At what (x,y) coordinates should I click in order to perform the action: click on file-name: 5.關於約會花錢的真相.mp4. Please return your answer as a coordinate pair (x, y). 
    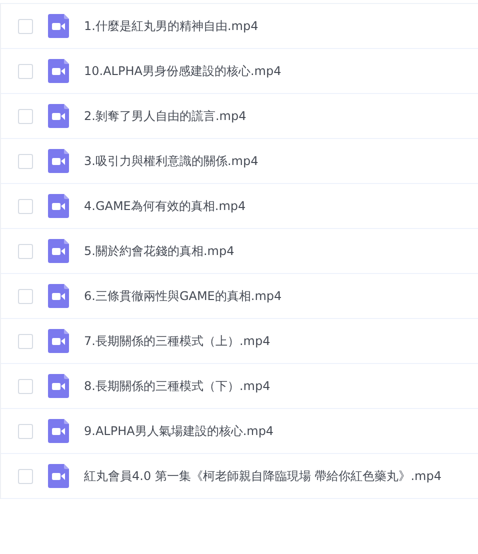
    Looking at the image, I should click on (159, 251).